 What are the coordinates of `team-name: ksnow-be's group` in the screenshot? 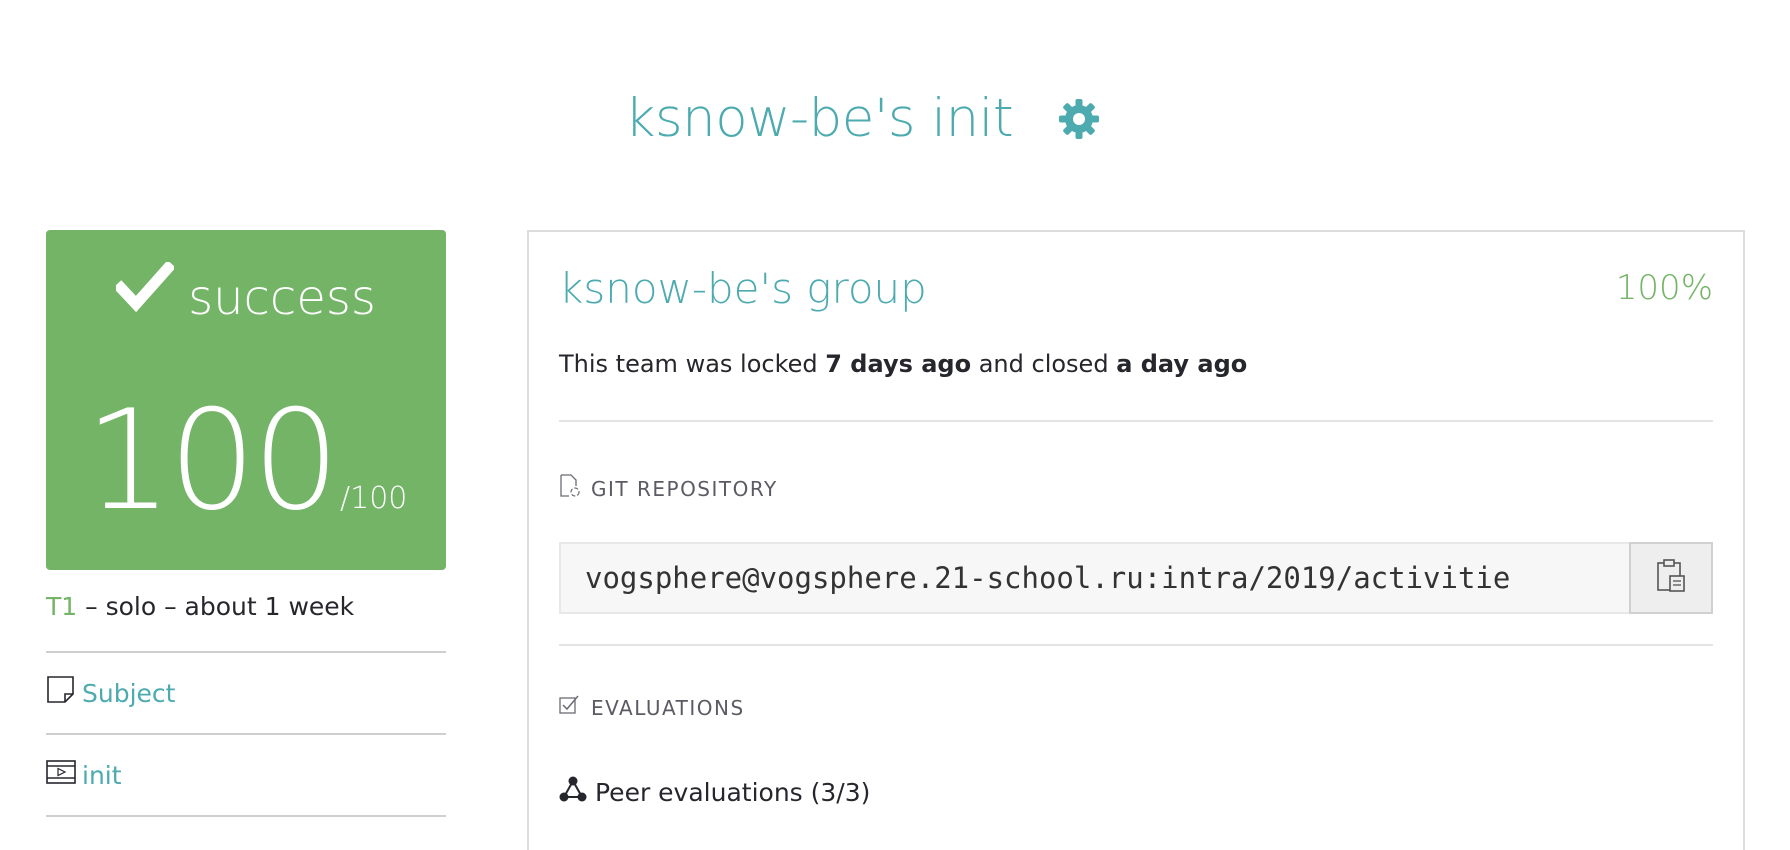 It's located at (743, 288).